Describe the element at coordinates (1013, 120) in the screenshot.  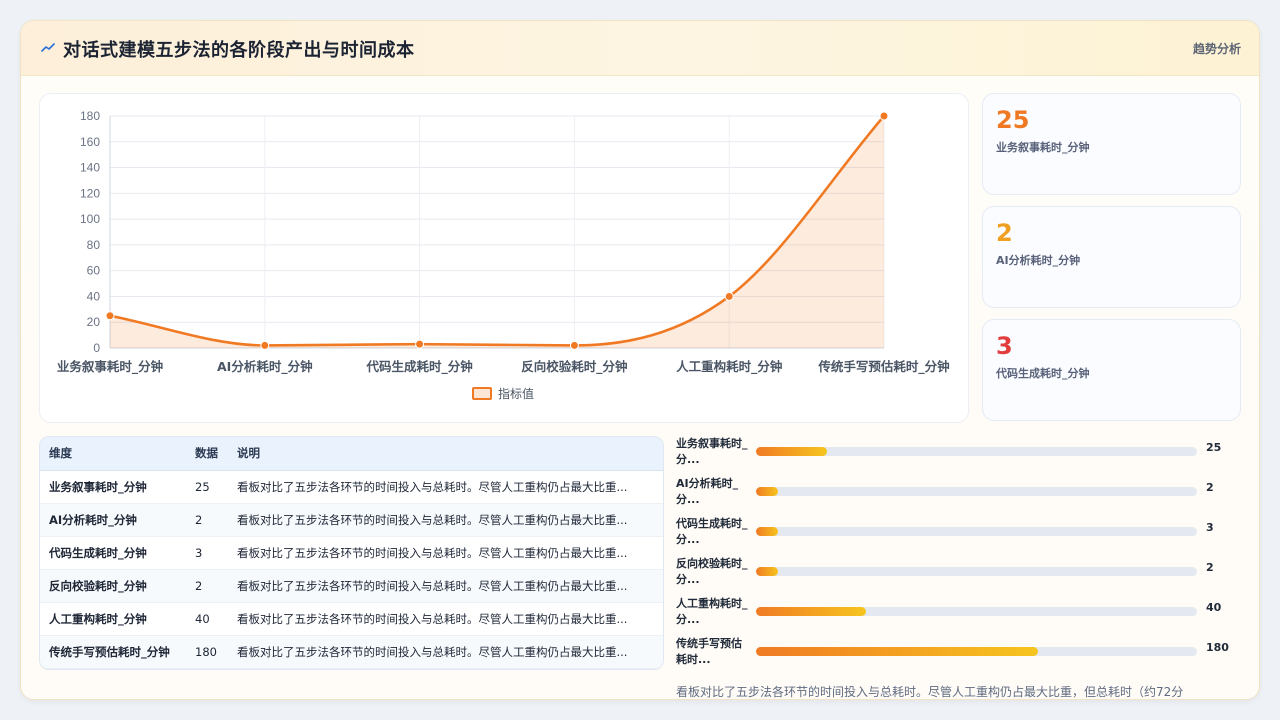
I see `kpi-value: 25` at that location.